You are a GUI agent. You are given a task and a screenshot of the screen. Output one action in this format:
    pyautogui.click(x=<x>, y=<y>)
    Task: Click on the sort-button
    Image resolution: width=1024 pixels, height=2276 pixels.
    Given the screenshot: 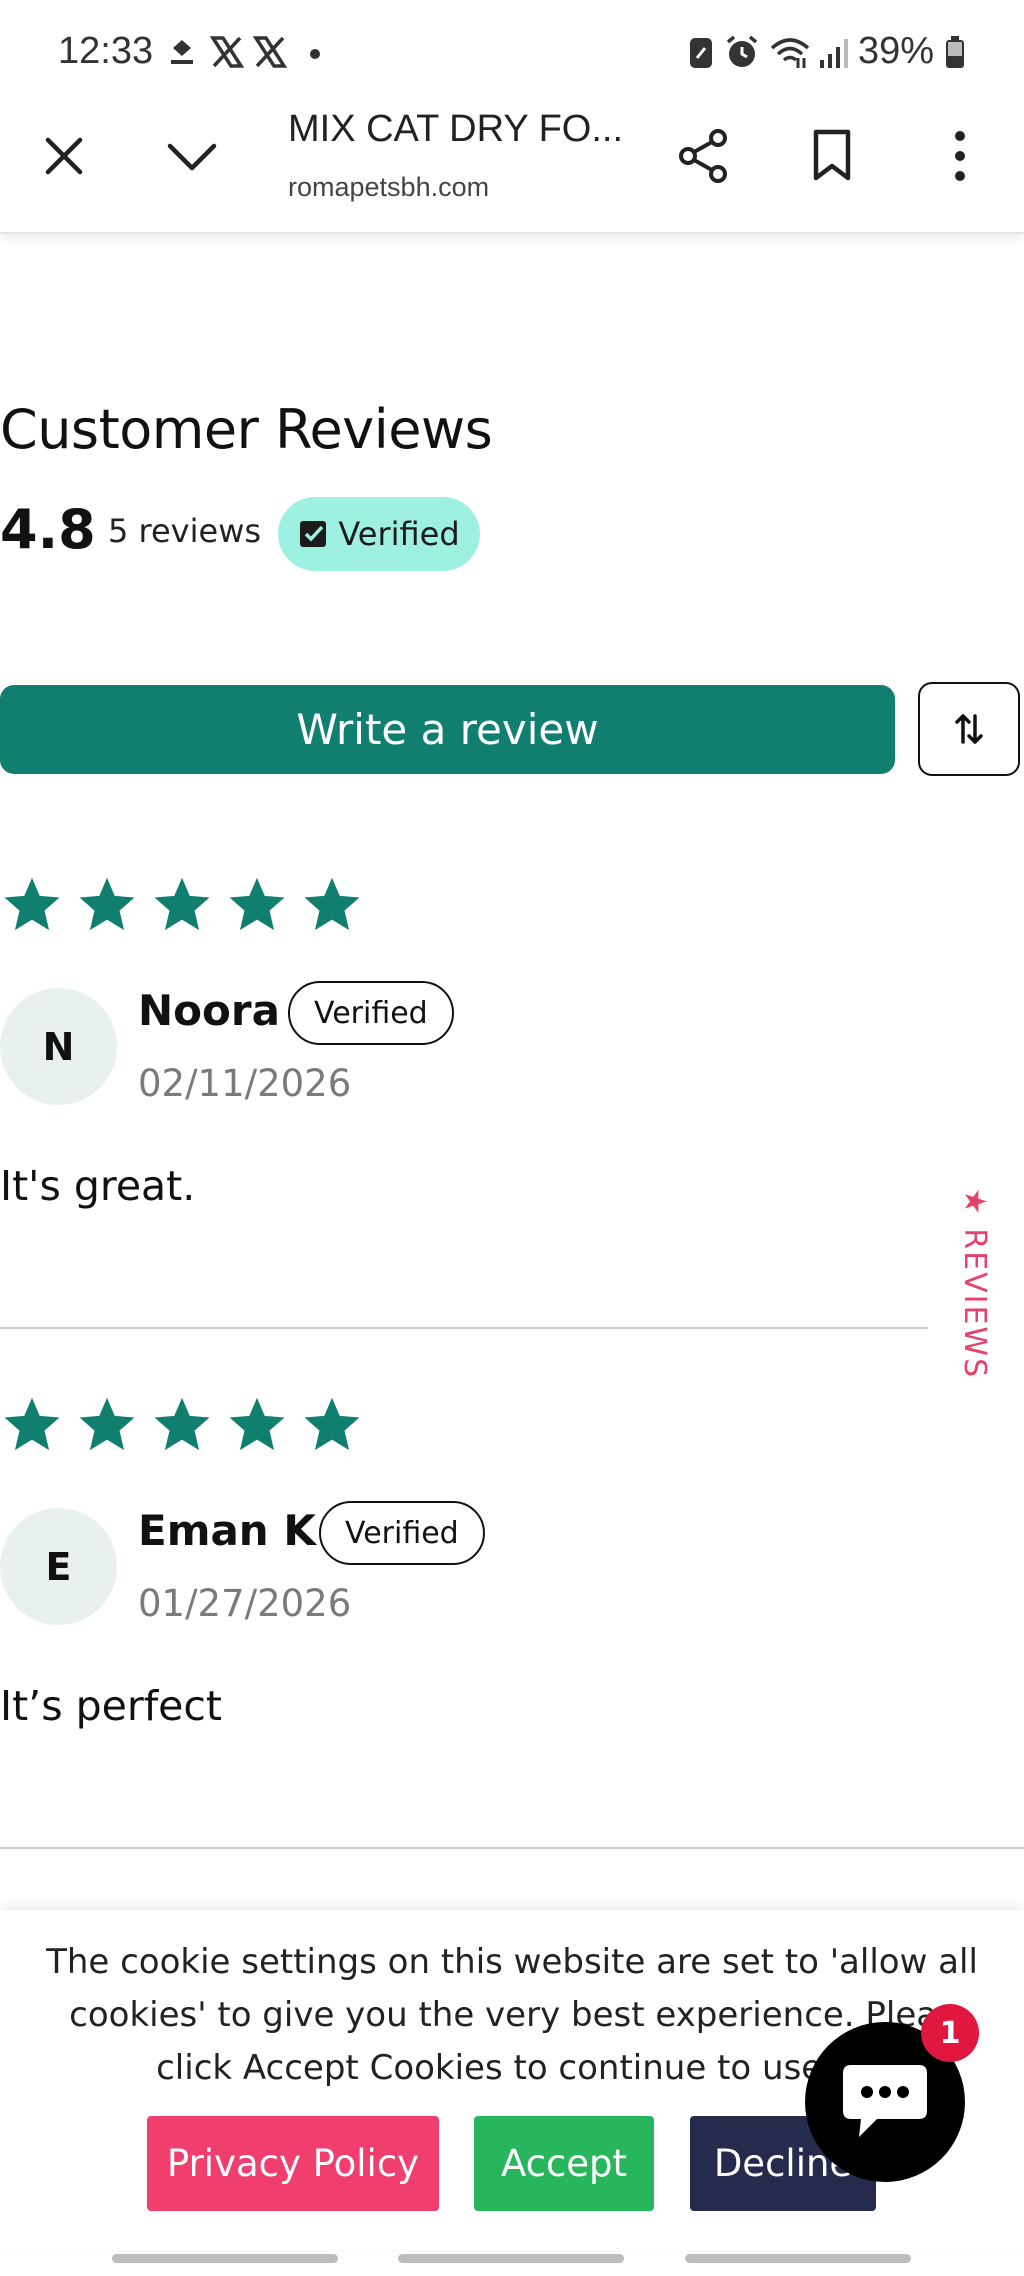 What is the action you would take?
    pyautogui.click(x=969, y=729)
    